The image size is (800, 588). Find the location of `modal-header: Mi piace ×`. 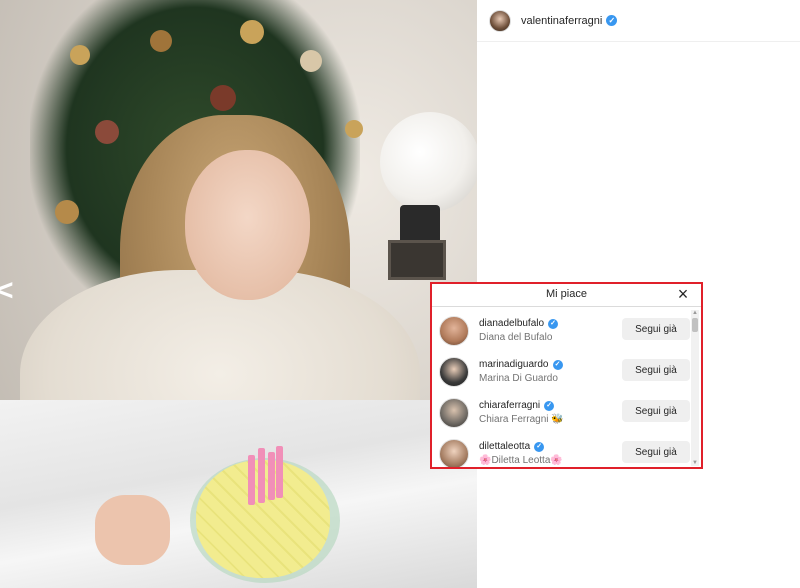

modal-header: Mi piace × is located at coordinates (566, 295).